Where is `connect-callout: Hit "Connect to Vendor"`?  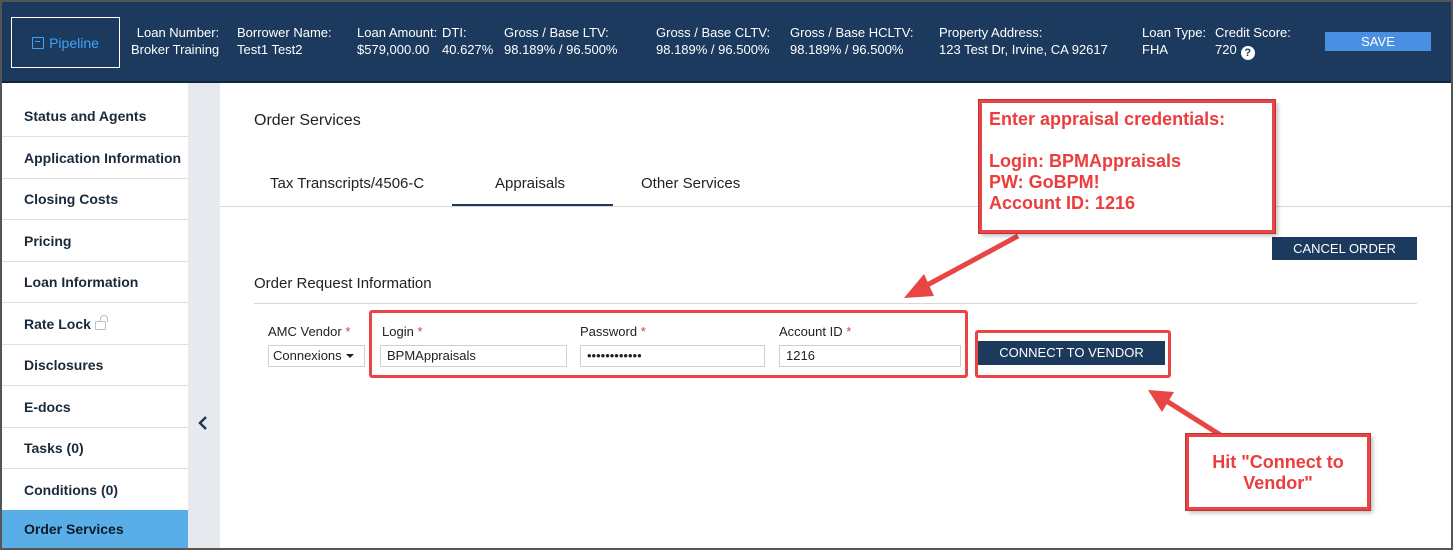
connect-callout: Hit "Connect to Vendor" is located at coordinates (1278, 472).